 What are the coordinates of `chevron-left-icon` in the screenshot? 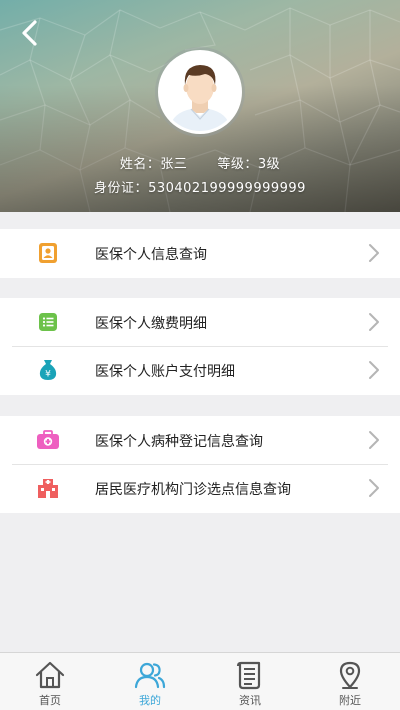 It's located at (29, 33).